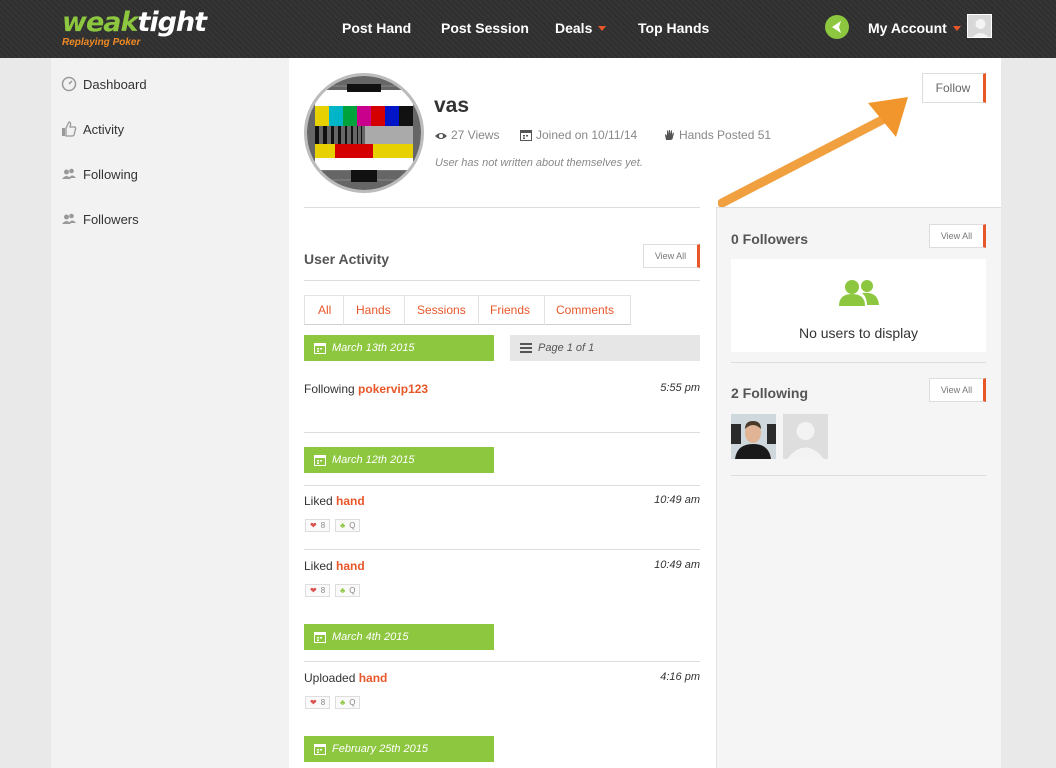 The height and width of the screenshot is (768, 1056). Describe the element at coordinates (393, 389) in the screenshot. I see `activity-link: pokervip123` at that location.